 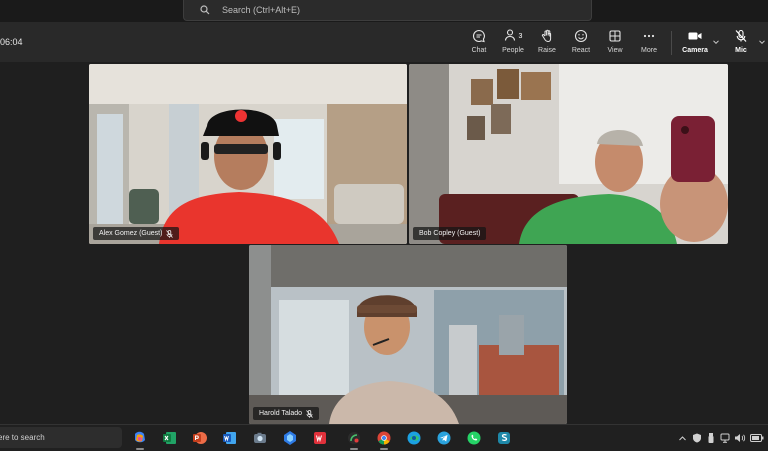 What do you see at coordinates (474, 438) in the screenshot?
I see `whatsapp-icon` at bounding box center [474, 438].